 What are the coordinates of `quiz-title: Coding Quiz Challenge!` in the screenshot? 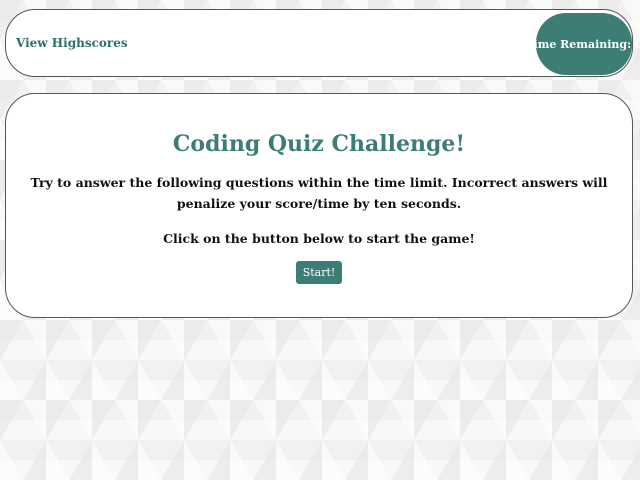 It's located at (319, 144).